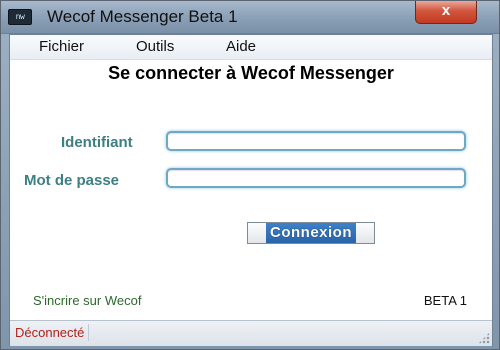 This screenshot has width=500, height=350. Describe the element at coordinates (316, 178) in the screenshot. I see `password-input` at that location.